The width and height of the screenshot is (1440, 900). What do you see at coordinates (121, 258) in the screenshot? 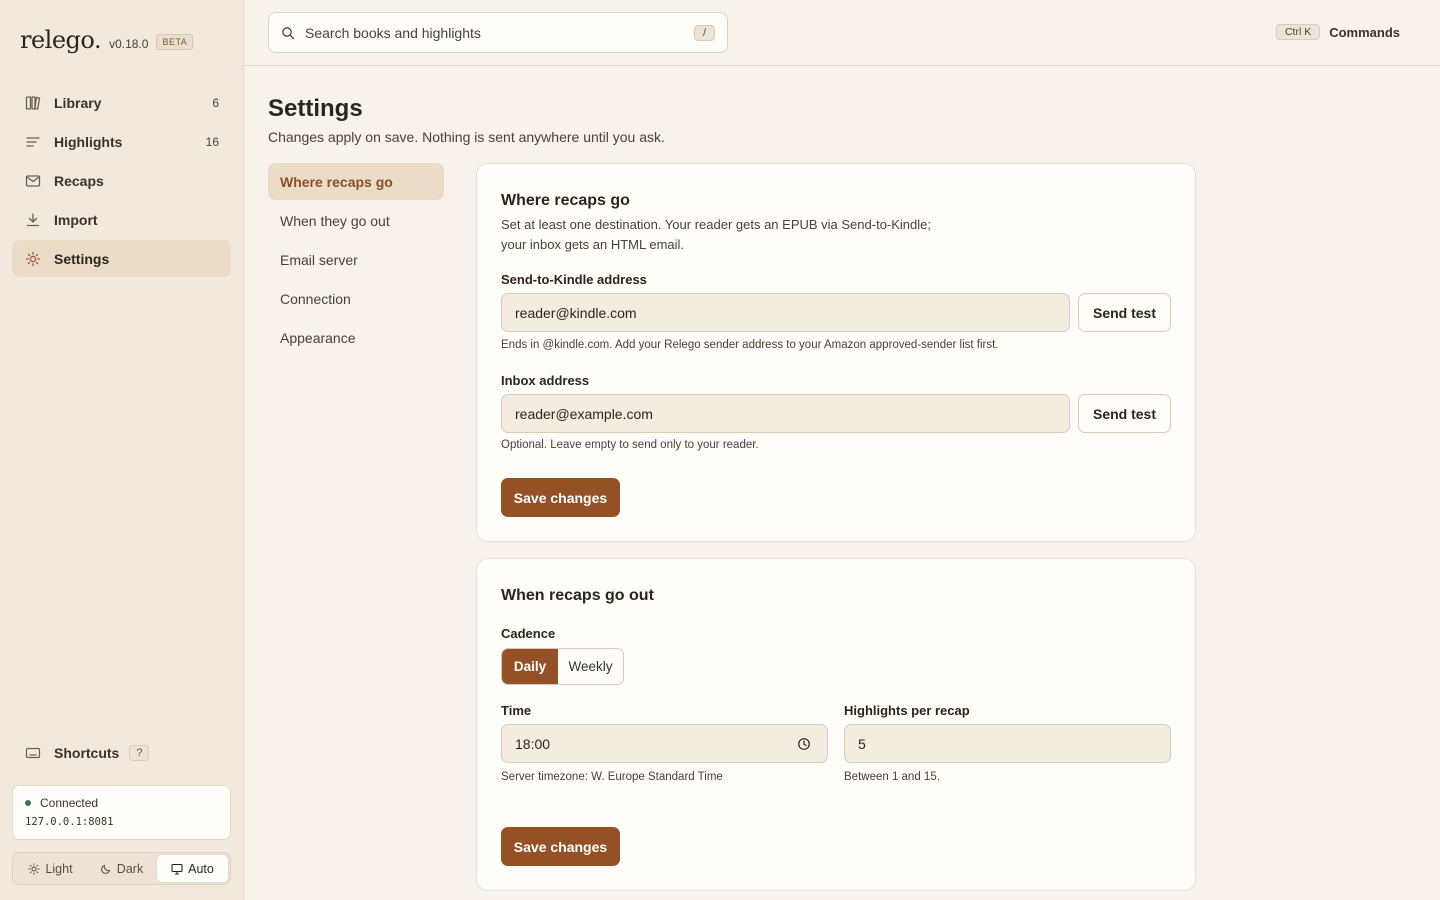
I see `sidebar-item-settings: Settings` at bounding box center [121, 258].